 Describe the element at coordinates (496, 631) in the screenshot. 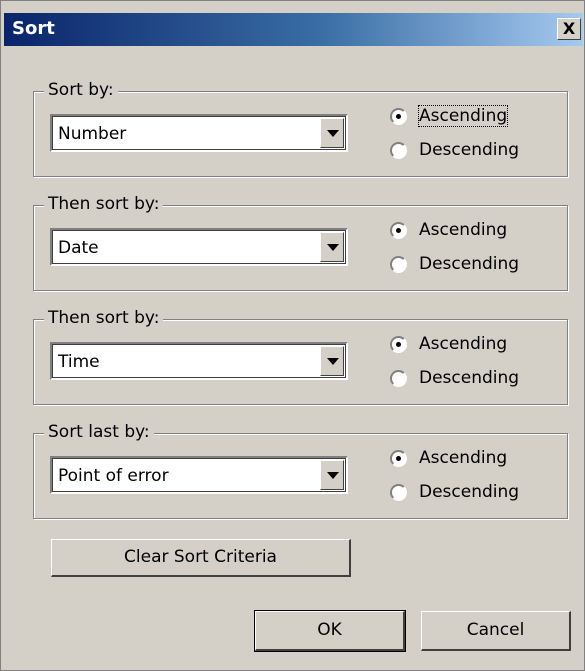

I see `cancel-button: Cancel` at that location.